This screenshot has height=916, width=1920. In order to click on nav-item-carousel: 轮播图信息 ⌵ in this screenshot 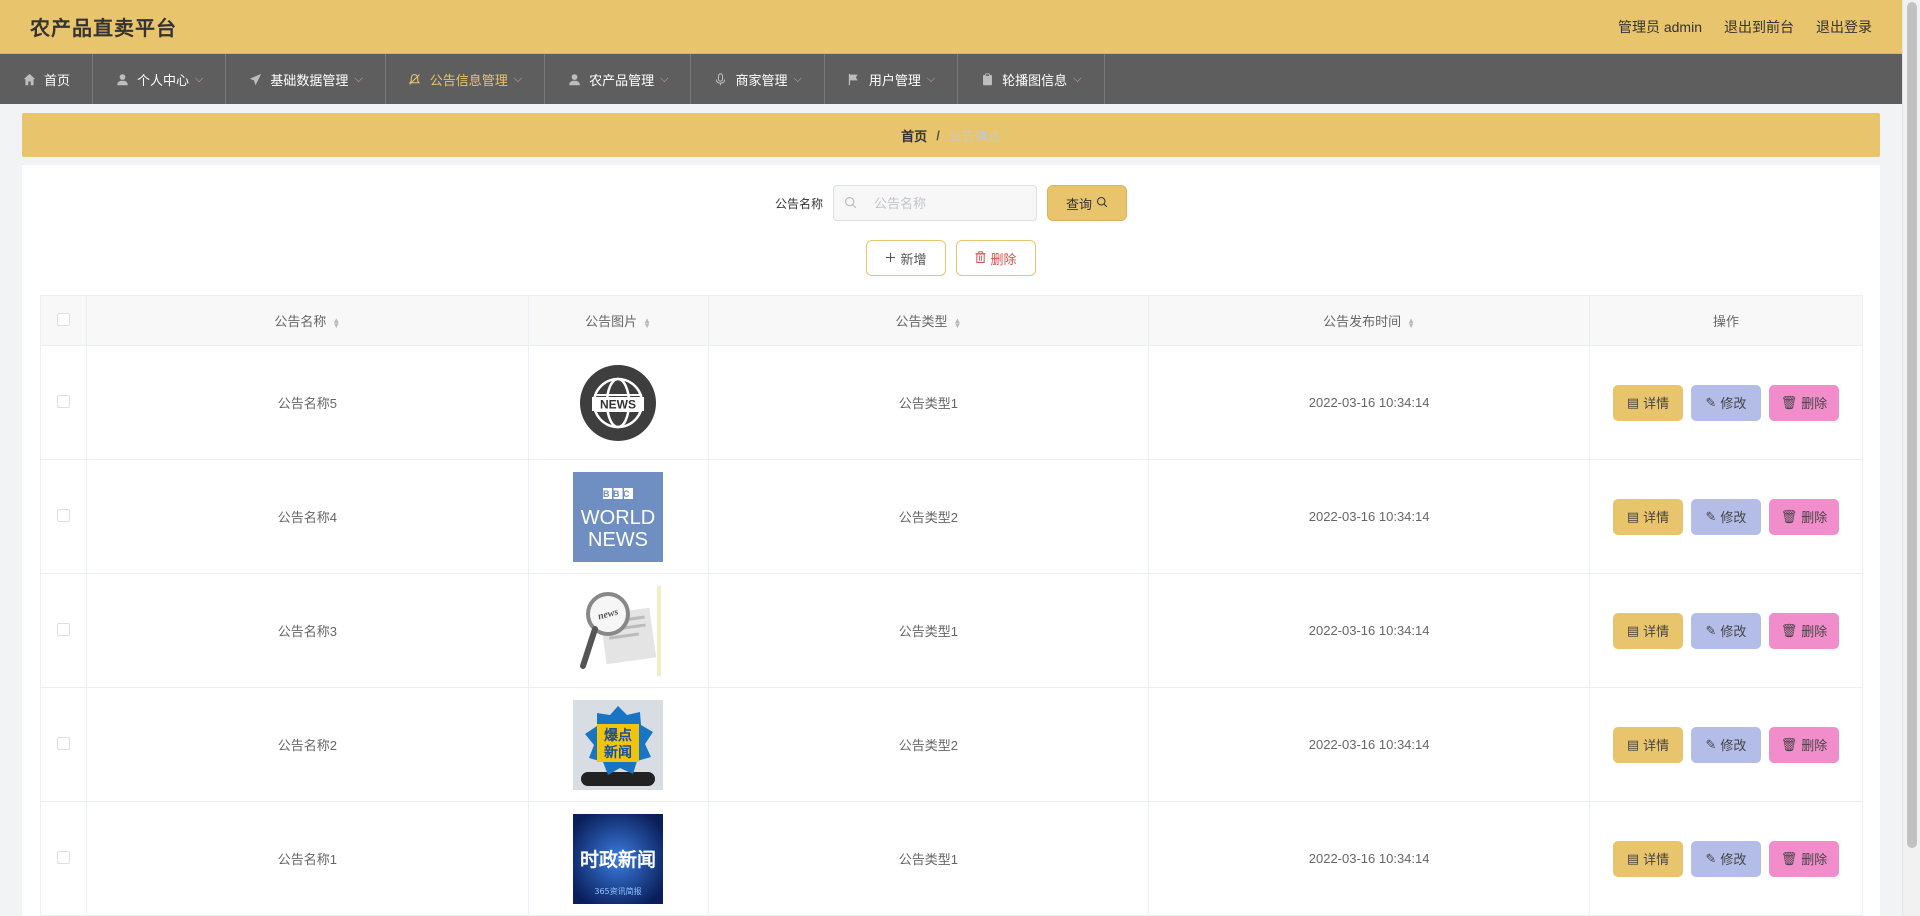, I will do `click(1031, 79)`.